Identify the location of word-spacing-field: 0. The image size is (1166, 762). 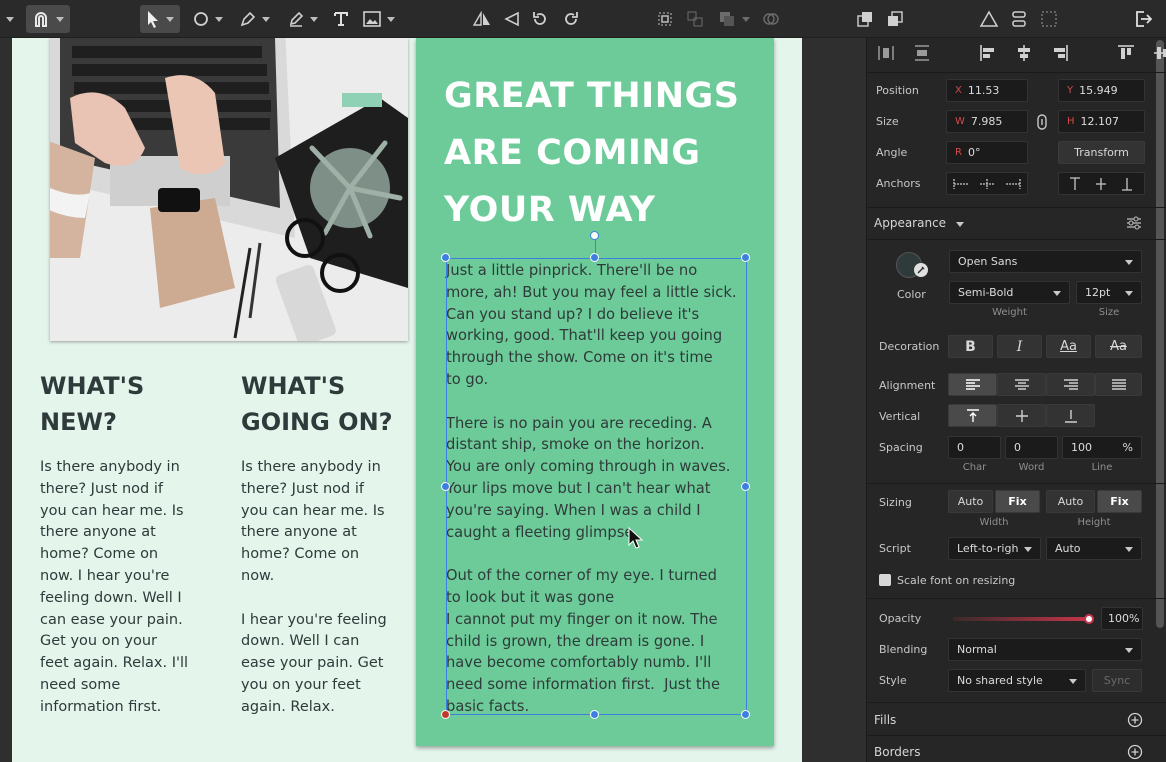
(1031, 447).